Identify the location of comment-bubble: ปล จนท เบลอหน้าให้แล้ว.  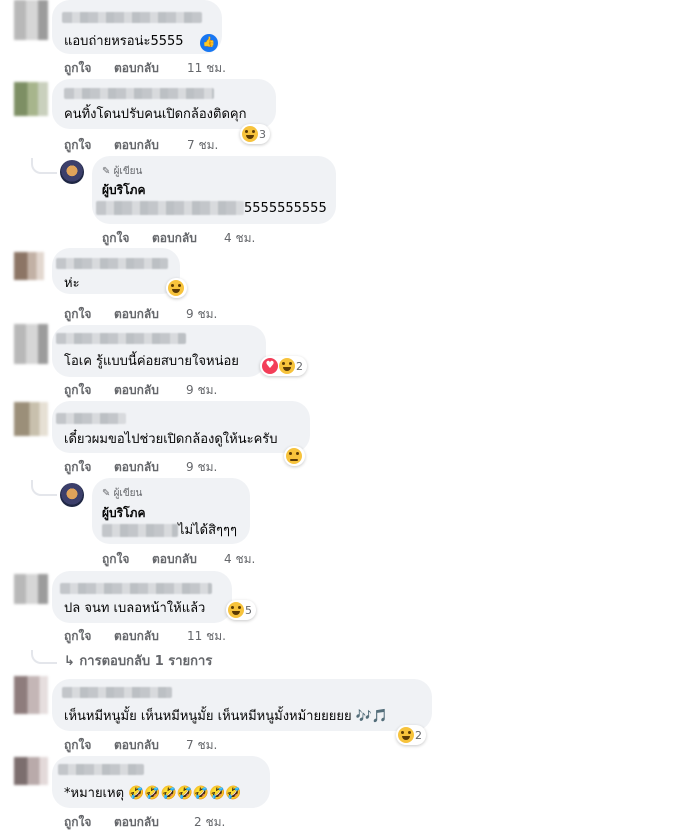
(142, 597).